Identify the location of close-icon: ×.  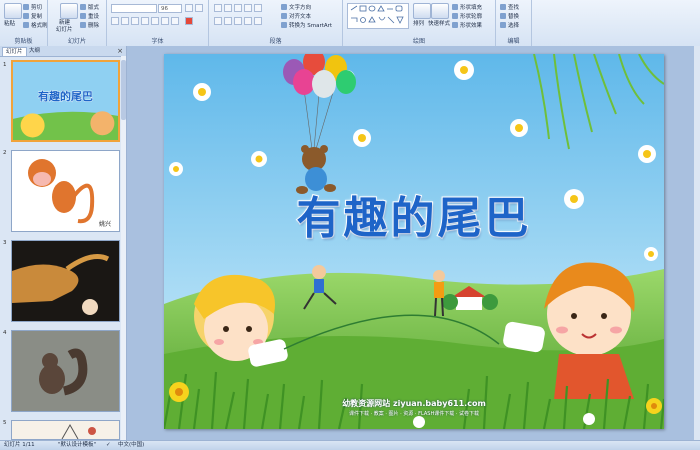
(120, 51).